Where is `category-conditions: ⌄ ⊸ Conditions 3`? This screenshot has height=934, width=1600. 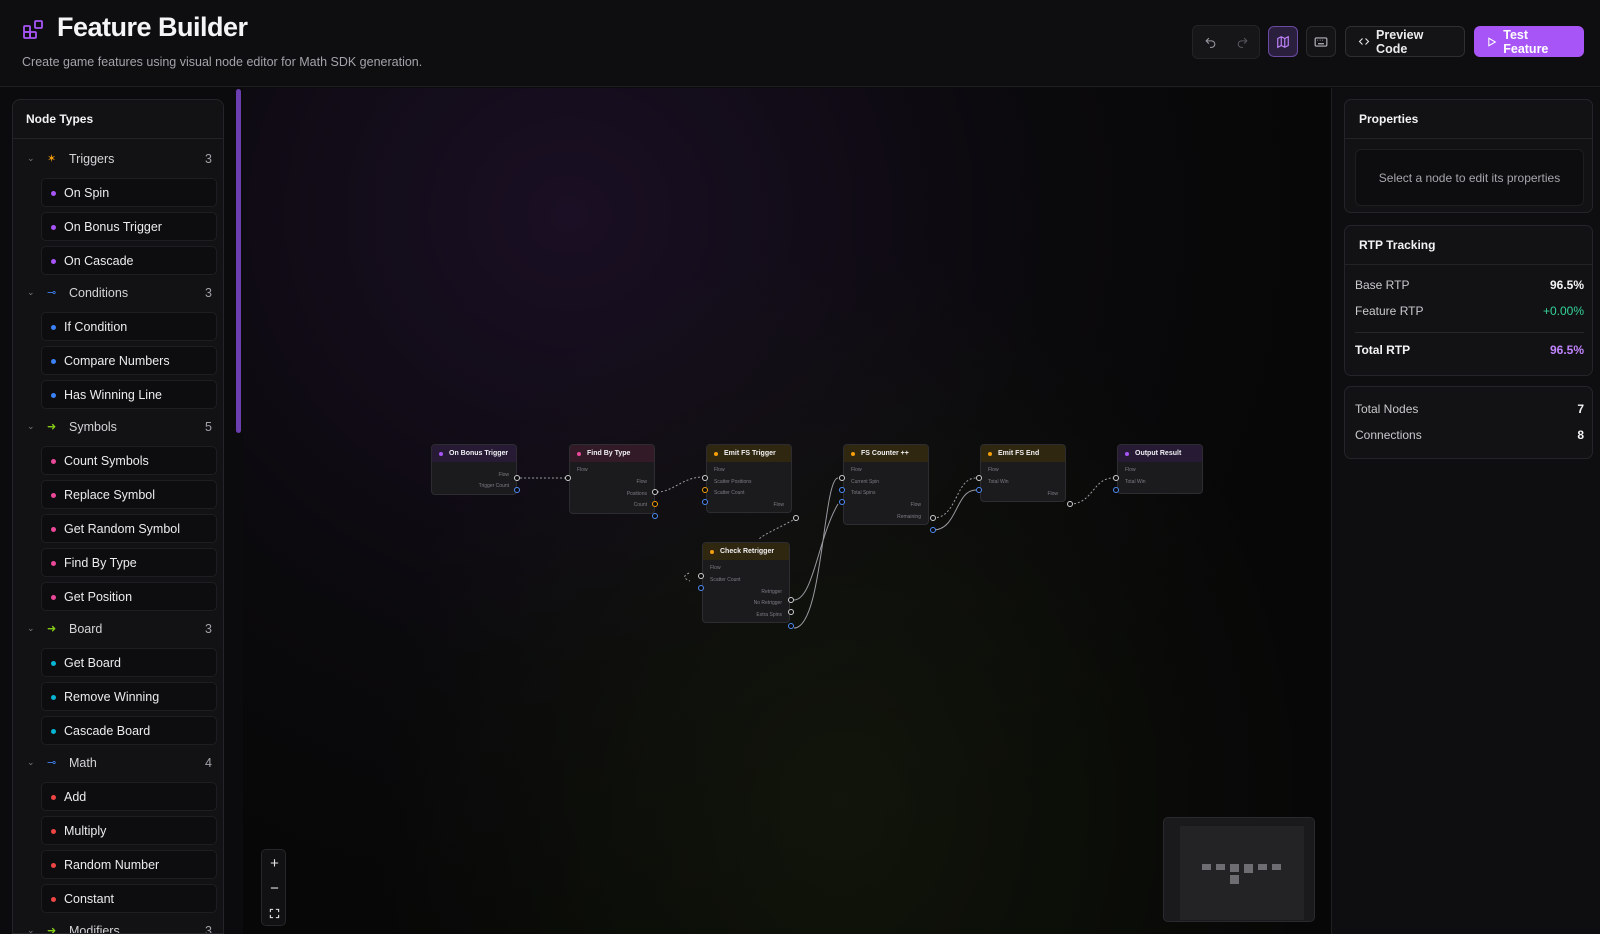
category-conditions: ⌄ ⊸ Conditions 3 is located at coordinates (118, 295).